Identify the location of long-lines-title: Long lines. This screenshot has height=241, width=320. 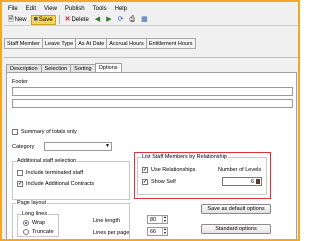
(35, 214).